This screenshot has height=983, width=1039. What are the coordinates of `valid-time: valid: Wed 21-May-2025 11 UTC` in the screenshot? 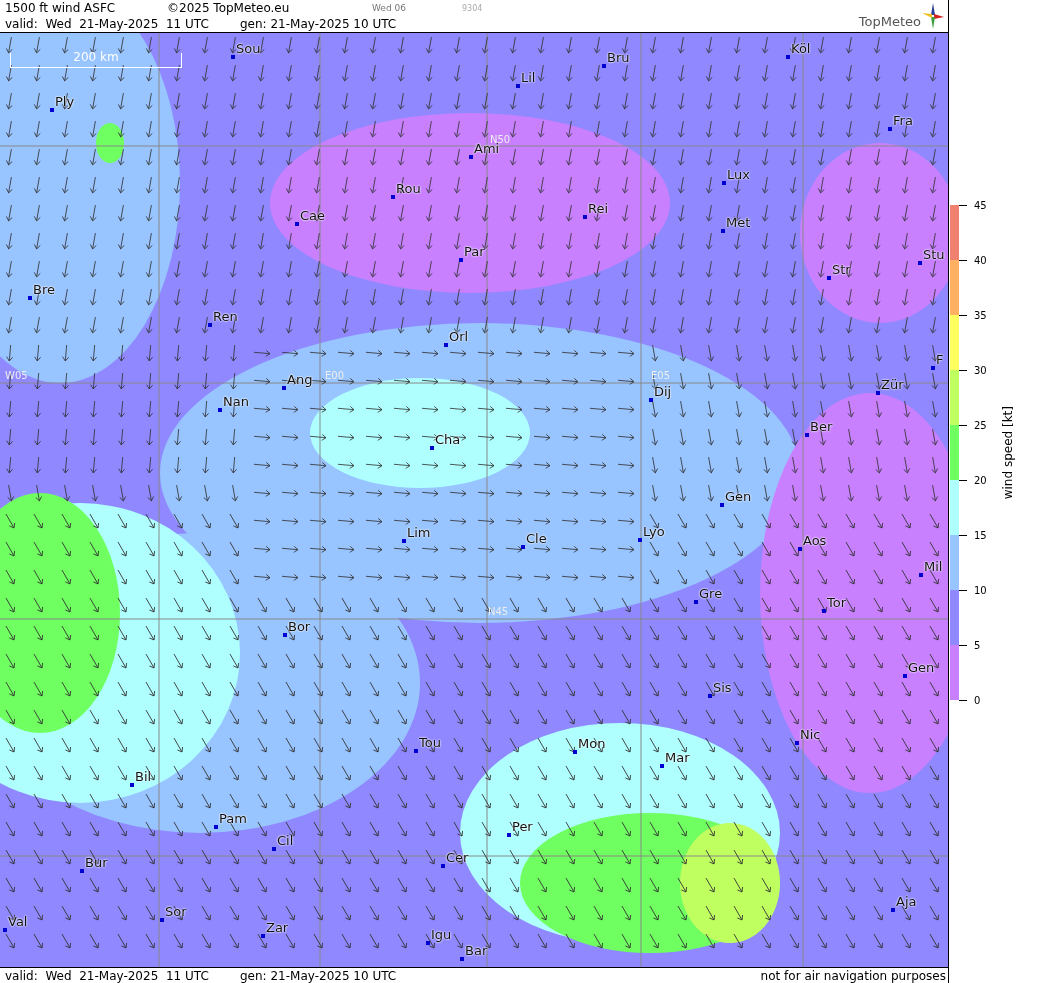 It's located at (107, 975).